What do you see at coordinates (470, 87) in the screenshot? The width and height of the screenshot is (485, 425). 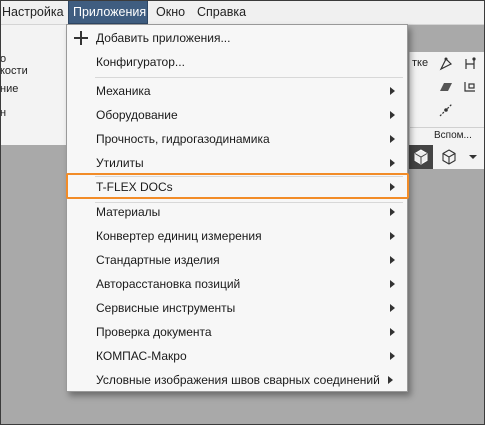 I see `coordinate-system-icon` at bounding box center [470, 87].